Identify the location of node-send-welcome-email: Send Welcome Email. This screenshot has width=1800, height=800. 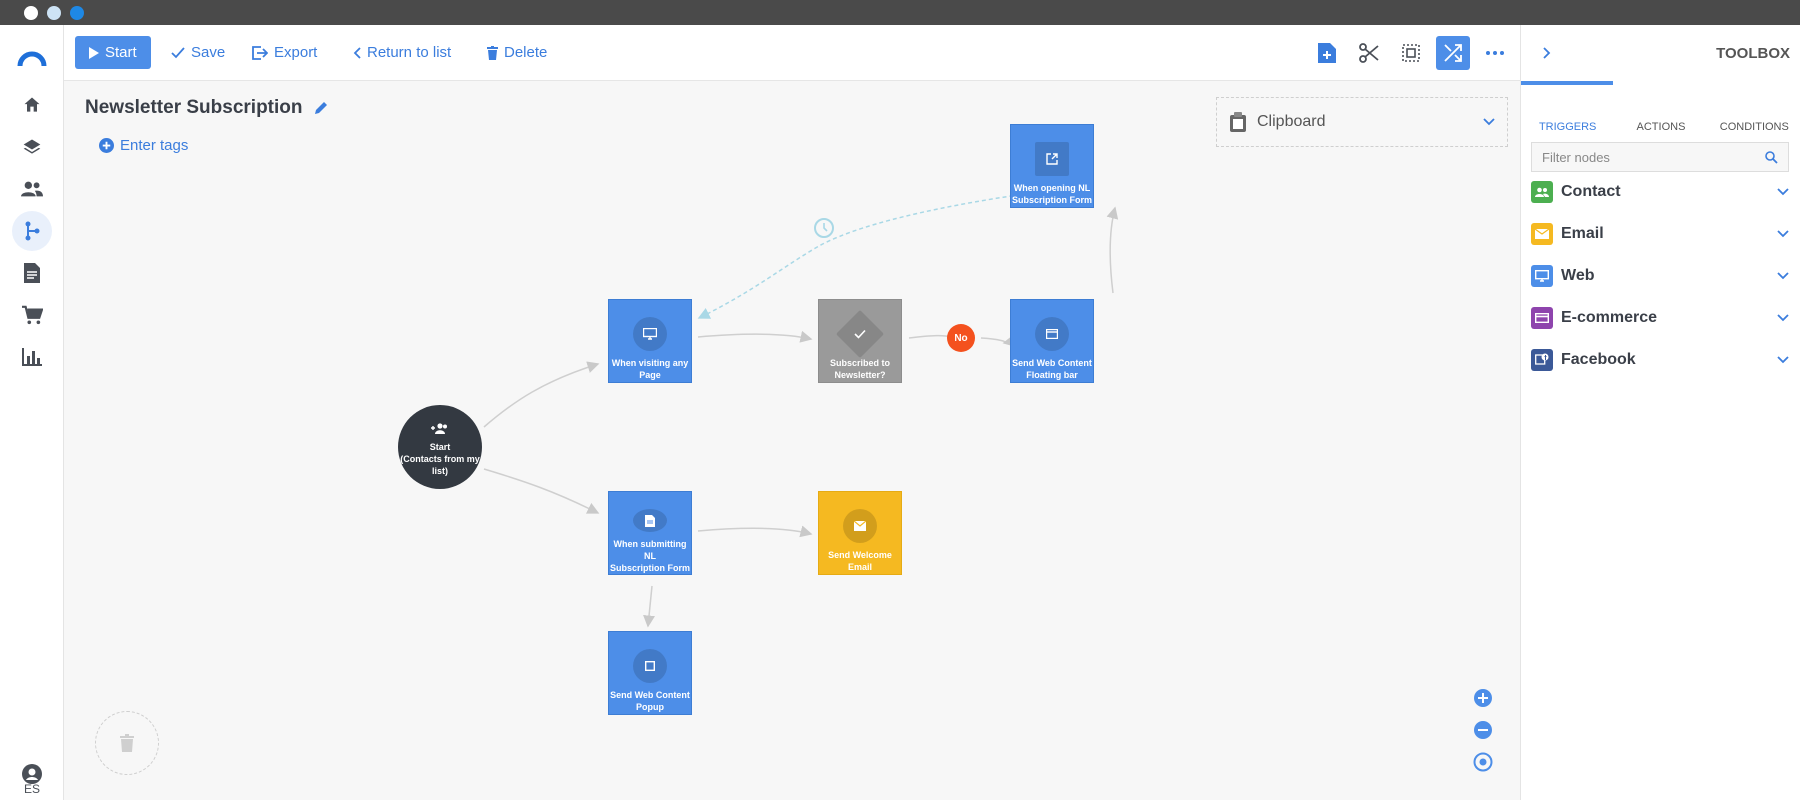
(860, 533).